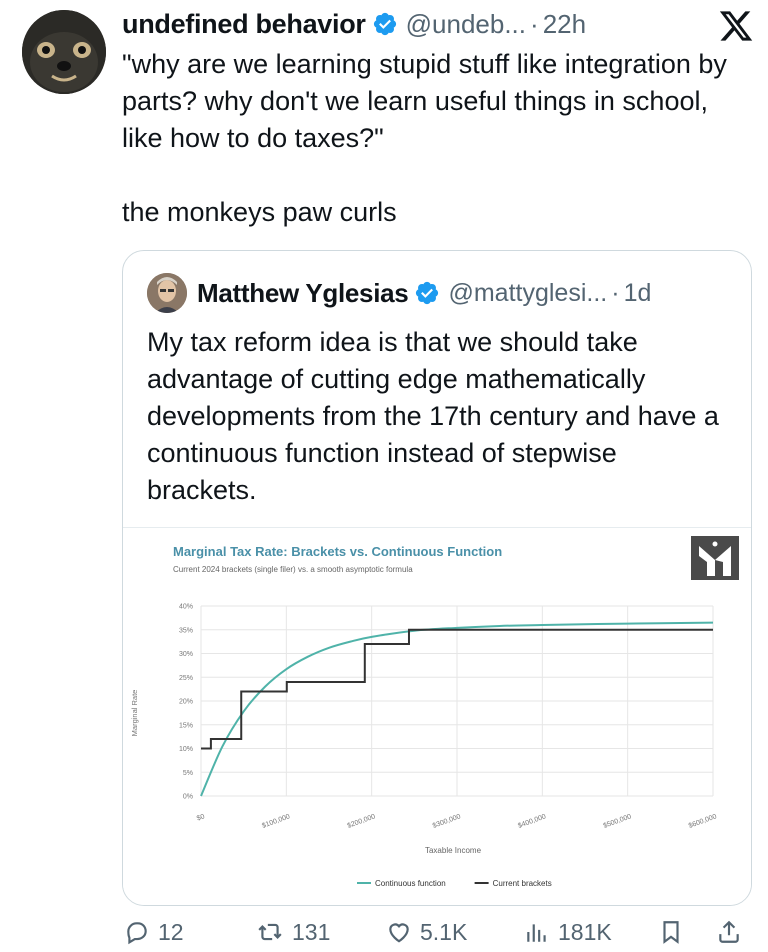 The height and width of the screenshot is (952, 768). What do you see at coordinates (154, 932) in the screenshot?
I see `reply-button: 12` at bounding box center [154, 932].